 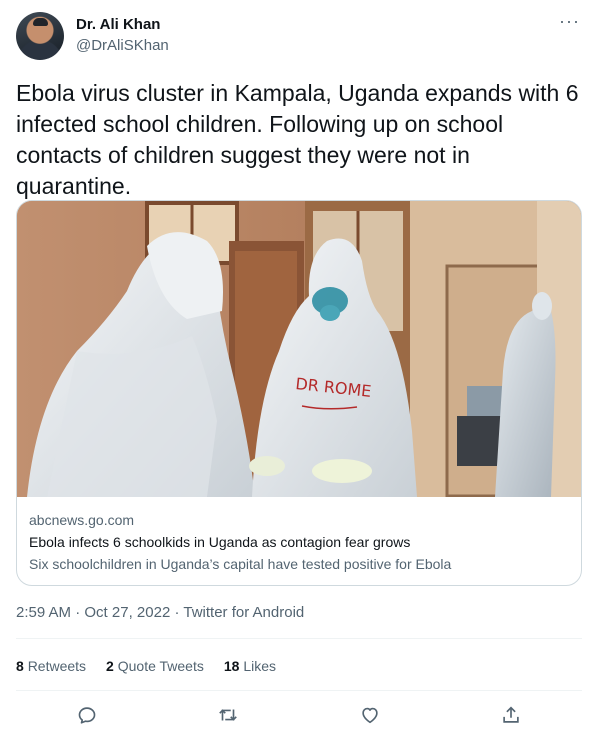 I want to click on retweets-label: Retweets, so click(x=57, y=666).